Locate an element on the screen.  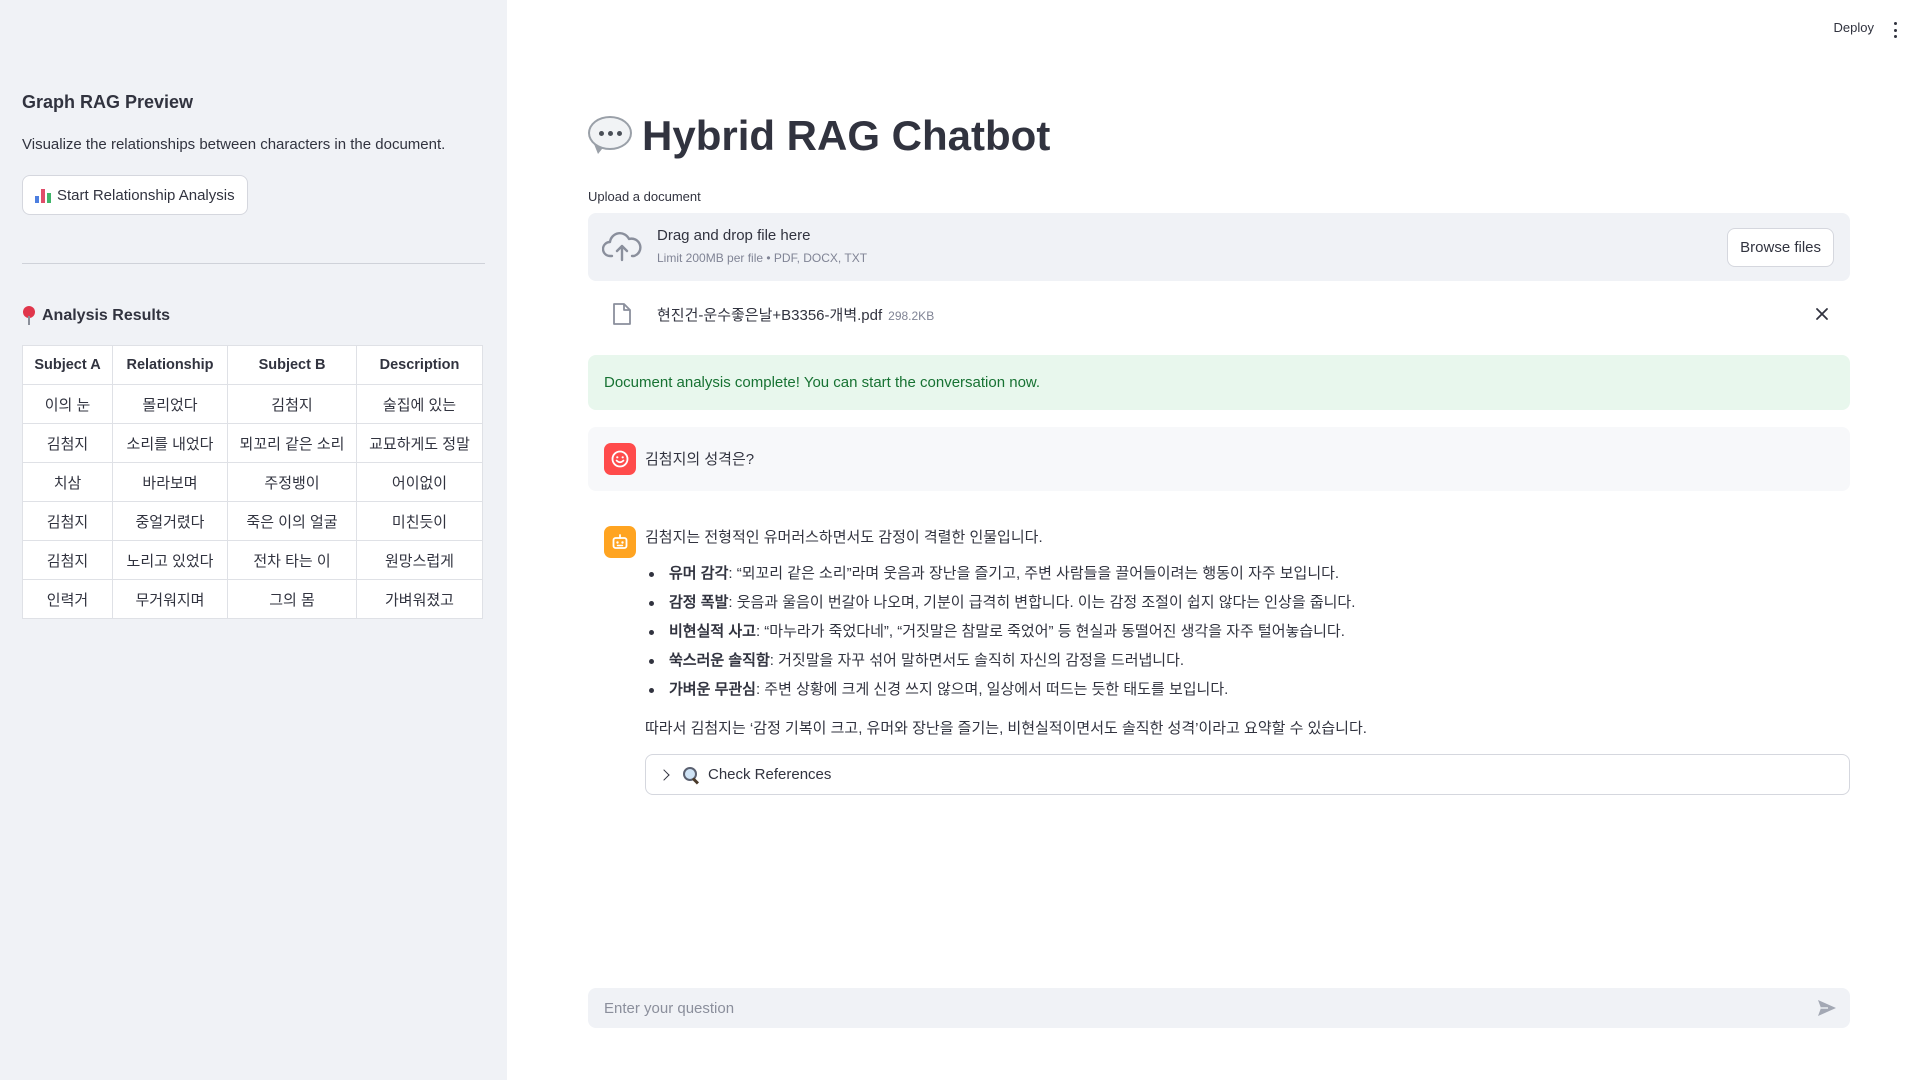
upload-label: Upload a document is located at coordinates (644, 196).